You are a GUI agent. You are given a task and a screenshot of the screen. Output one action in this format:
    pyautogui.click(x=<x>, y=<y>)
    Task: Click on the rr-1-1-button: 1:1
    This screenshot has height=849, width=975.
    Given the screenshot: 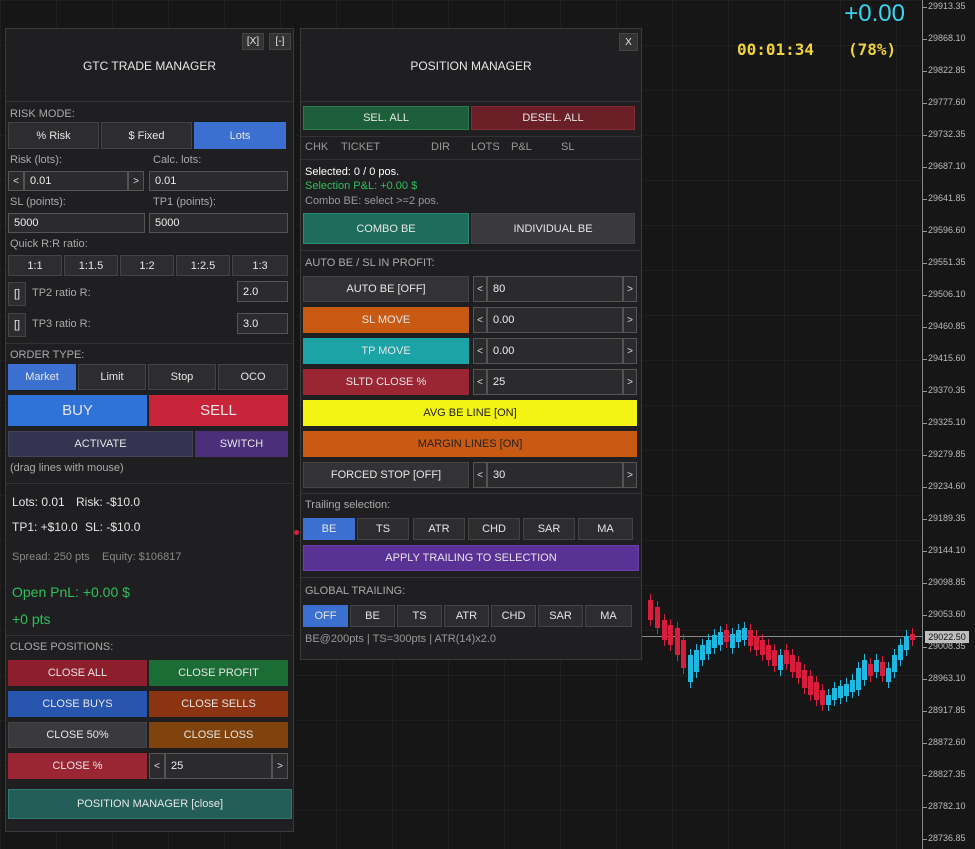 What is the action you would take?
    pyautogui.click(x=35, y=265)
    